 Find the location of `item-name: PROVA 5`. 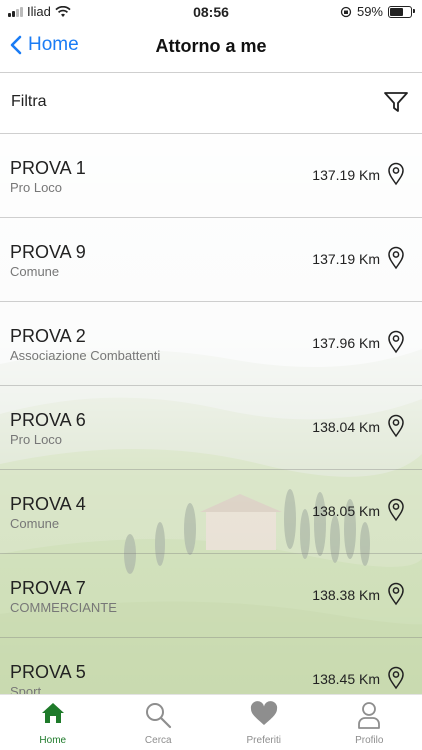

item-name: PROVA 5 is located at coordinates (48, 672).